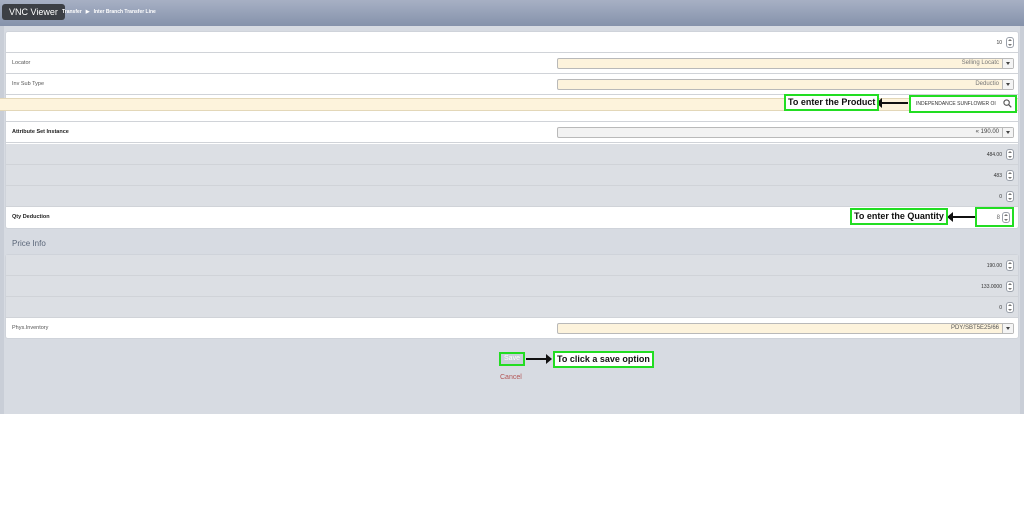  Describe the element at coordinates (899, 216) in the screenshot. I see `quantity-annotation: To enter the Quantity` at that location.